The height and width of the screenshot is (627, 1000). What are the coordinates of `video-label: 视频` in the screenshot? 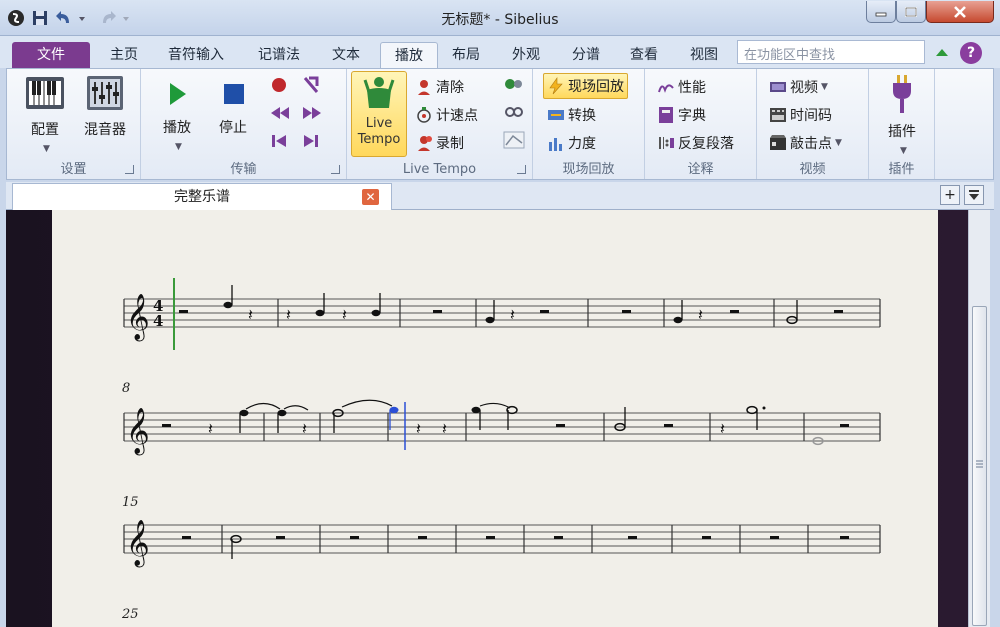 It's located at (804, 88).